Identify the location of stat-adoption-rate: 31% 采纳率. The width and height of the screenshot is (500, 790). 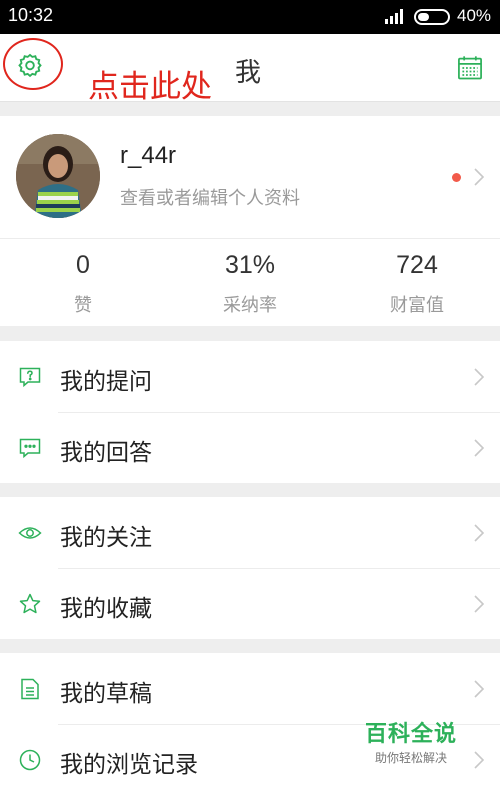
(250, 284).